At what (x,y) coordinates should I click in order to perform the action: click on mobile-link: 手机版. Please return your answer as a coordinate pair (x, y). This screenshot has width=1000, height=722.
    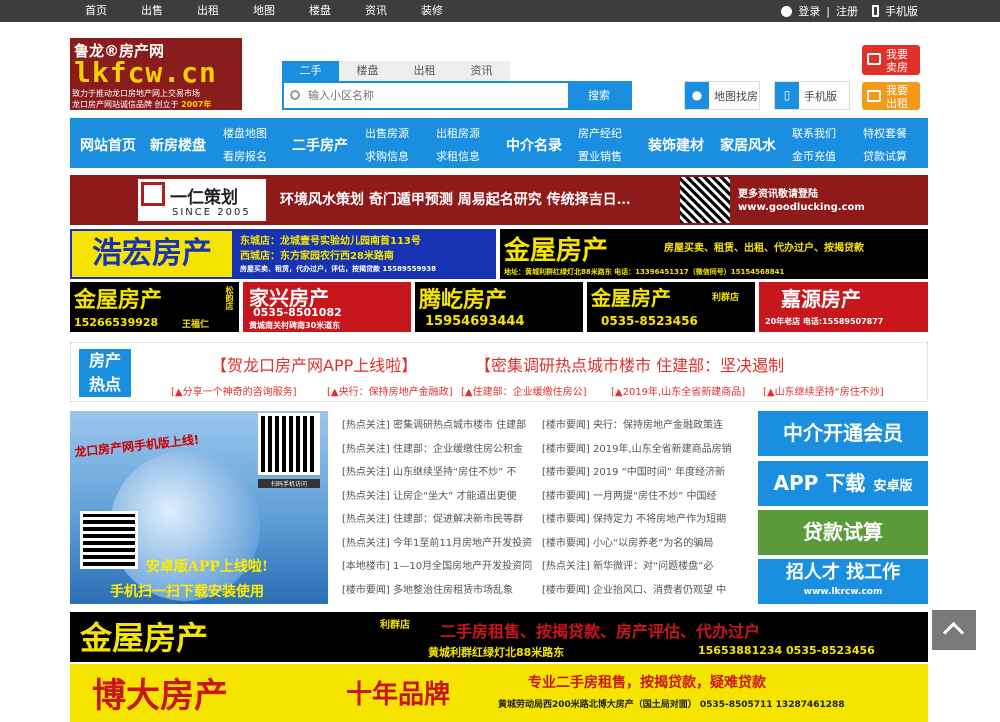
    Looking at the image, I should click on (901, 11).